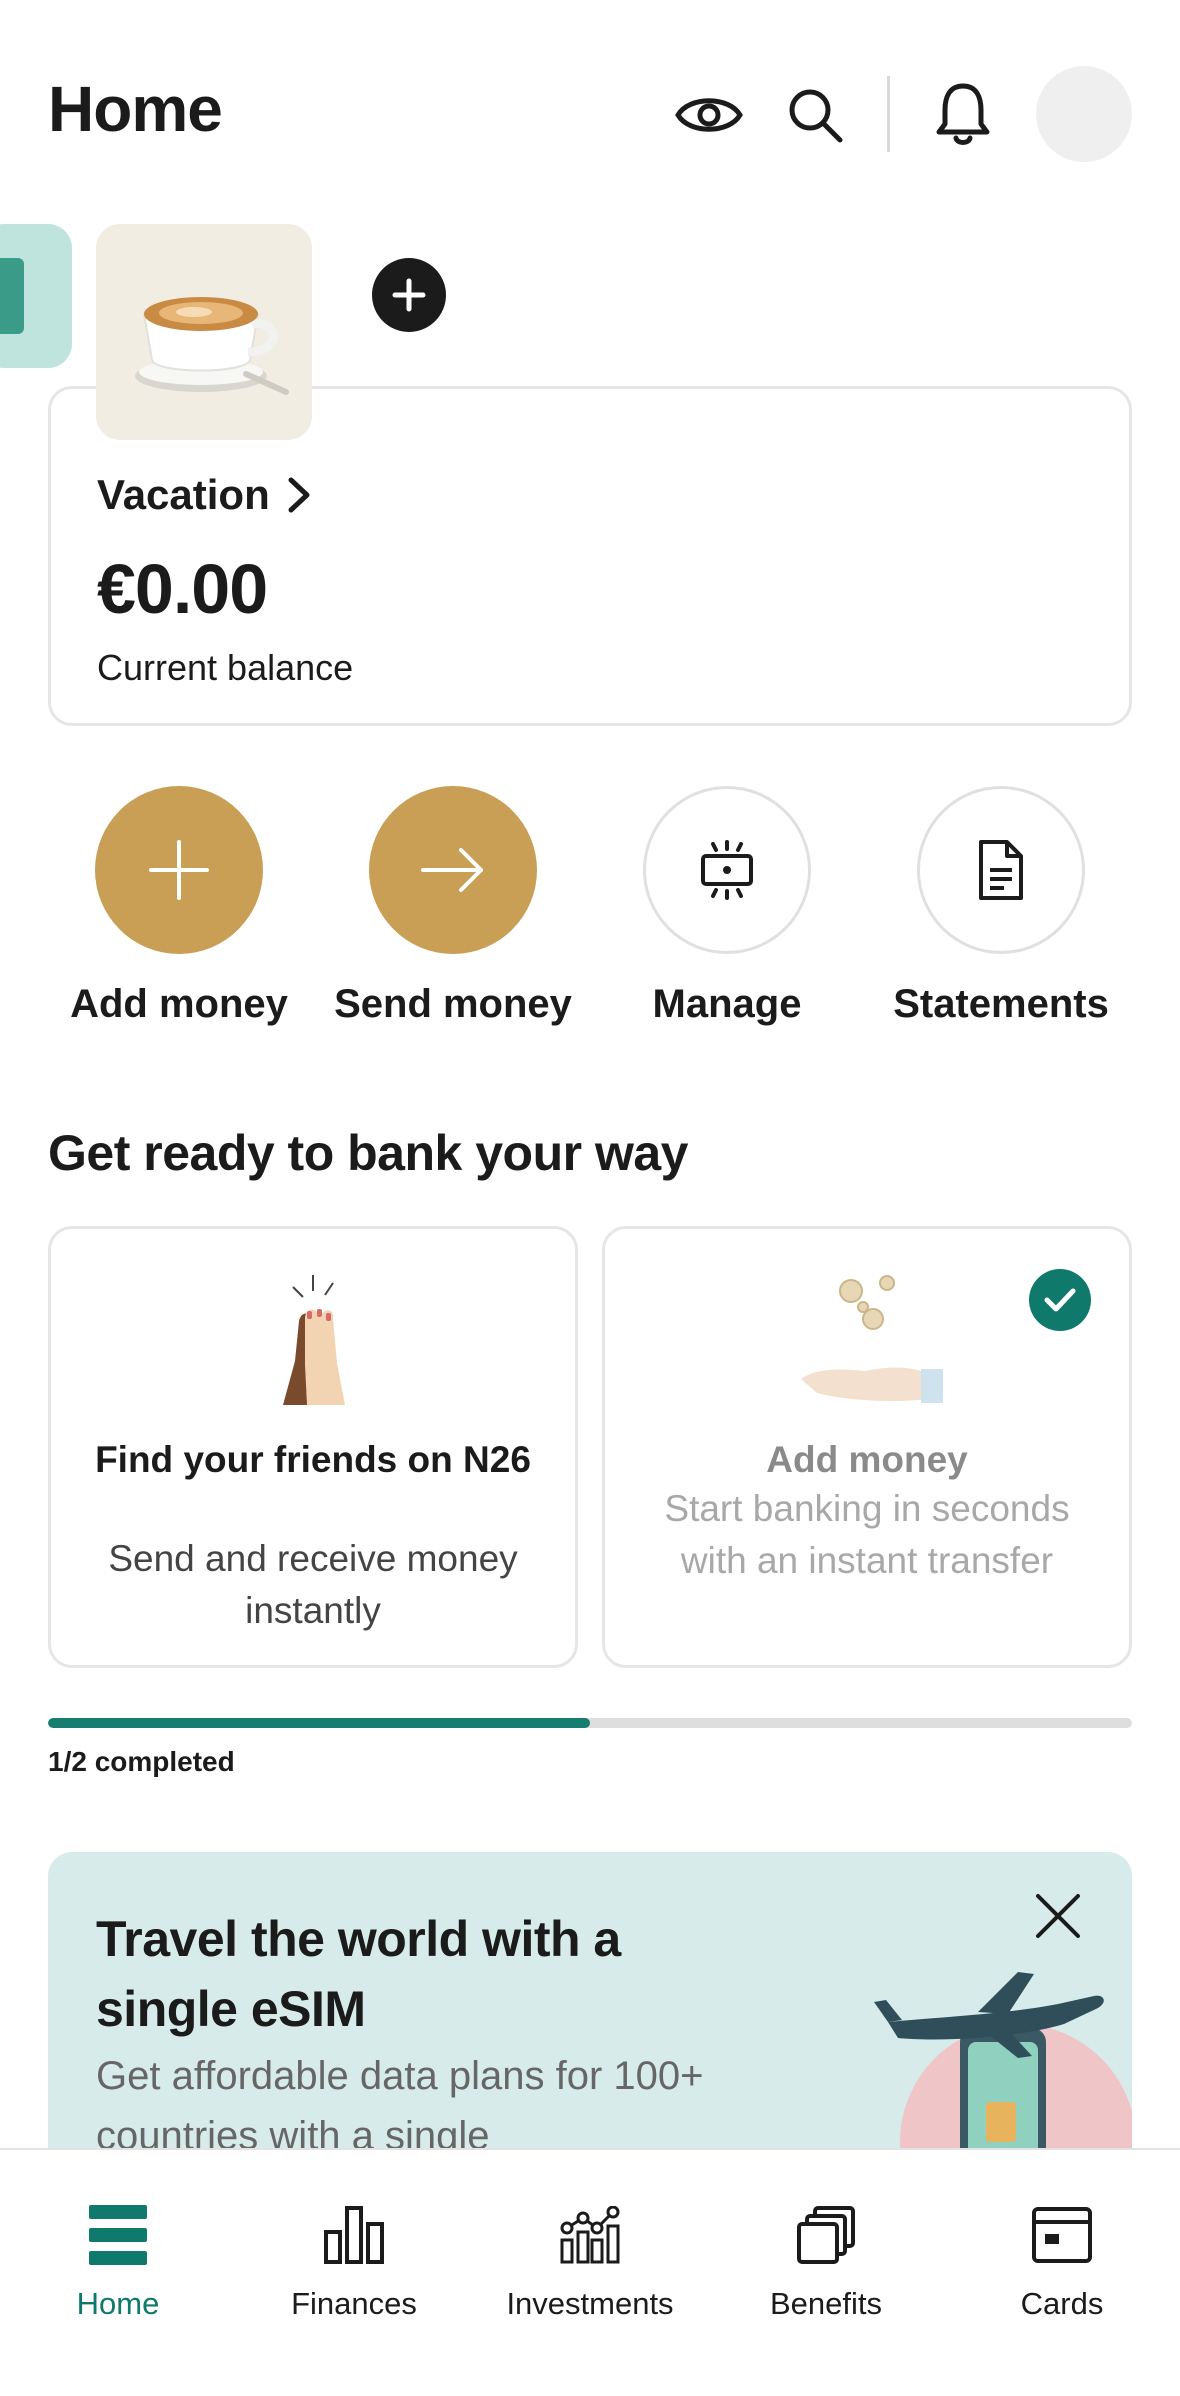 The image size is (1180, 2396). Describe the element at coordinates (590, 110) in the screenshot. I see `top-bar: Home` at that location.